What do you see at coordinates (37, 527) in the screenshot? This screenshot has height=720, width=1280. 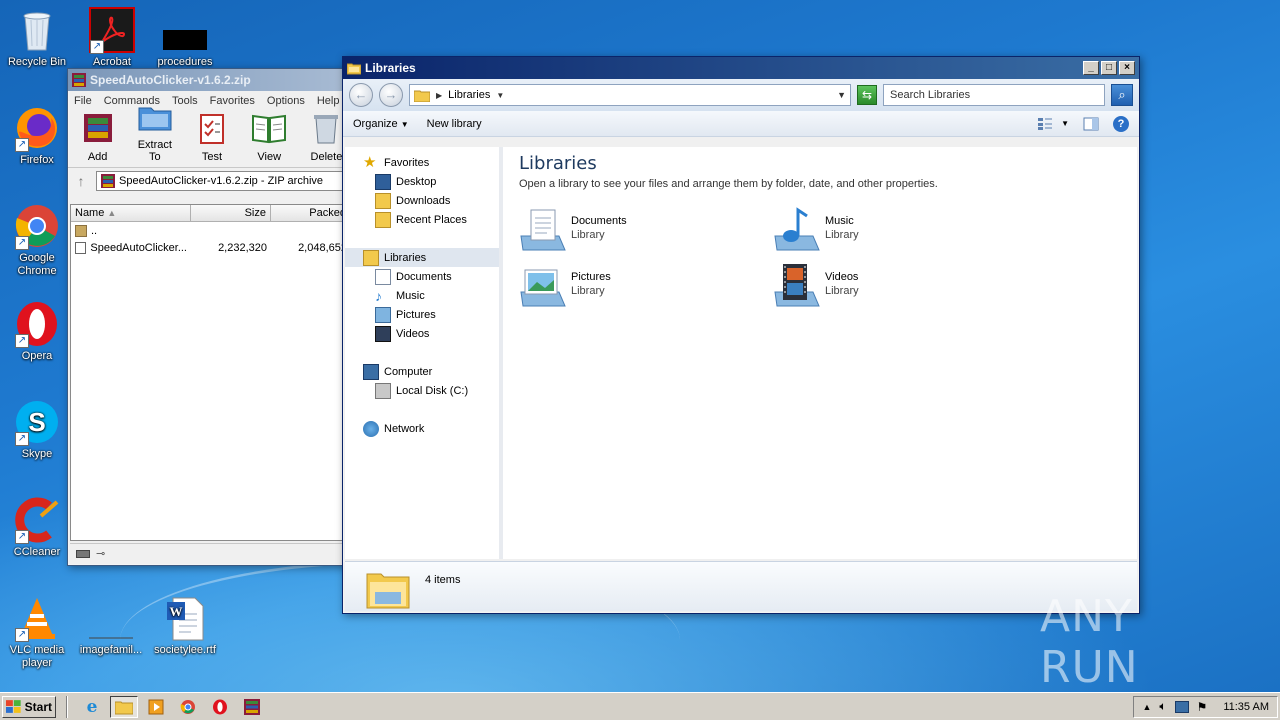 I see `desktop-icon-ccleaner: ↗ CCleaner` at bounding box center [37, 527].